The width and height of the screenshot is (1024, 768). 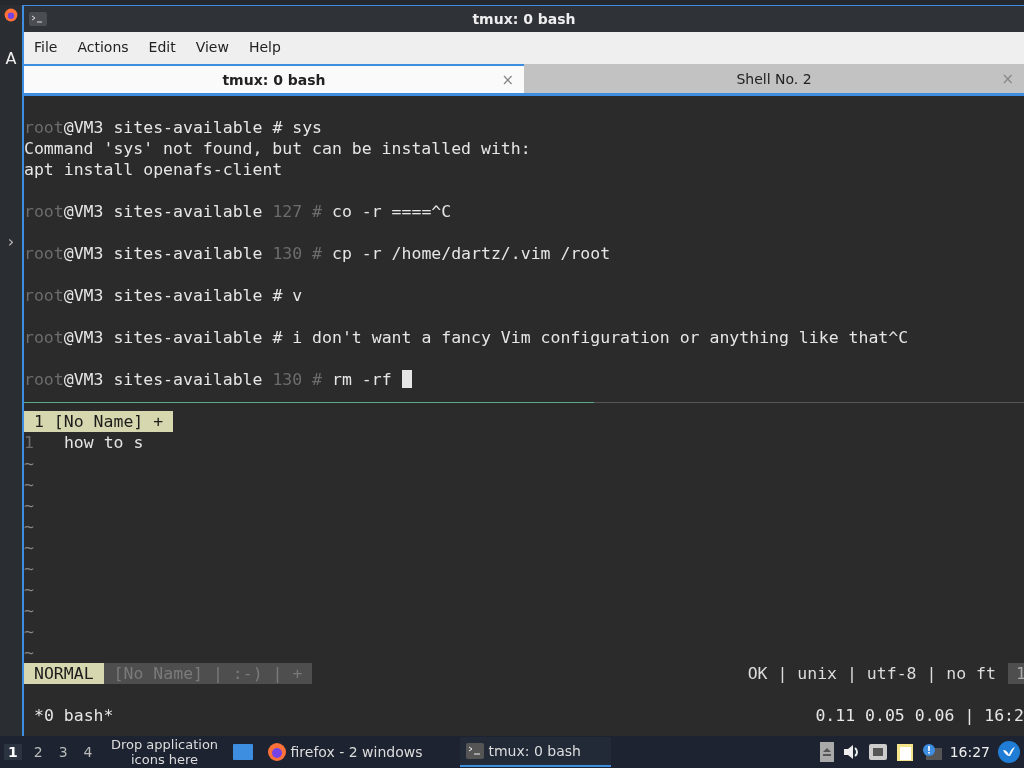 I want to click on cursor-position: 1, so click(x=1016, y=673).